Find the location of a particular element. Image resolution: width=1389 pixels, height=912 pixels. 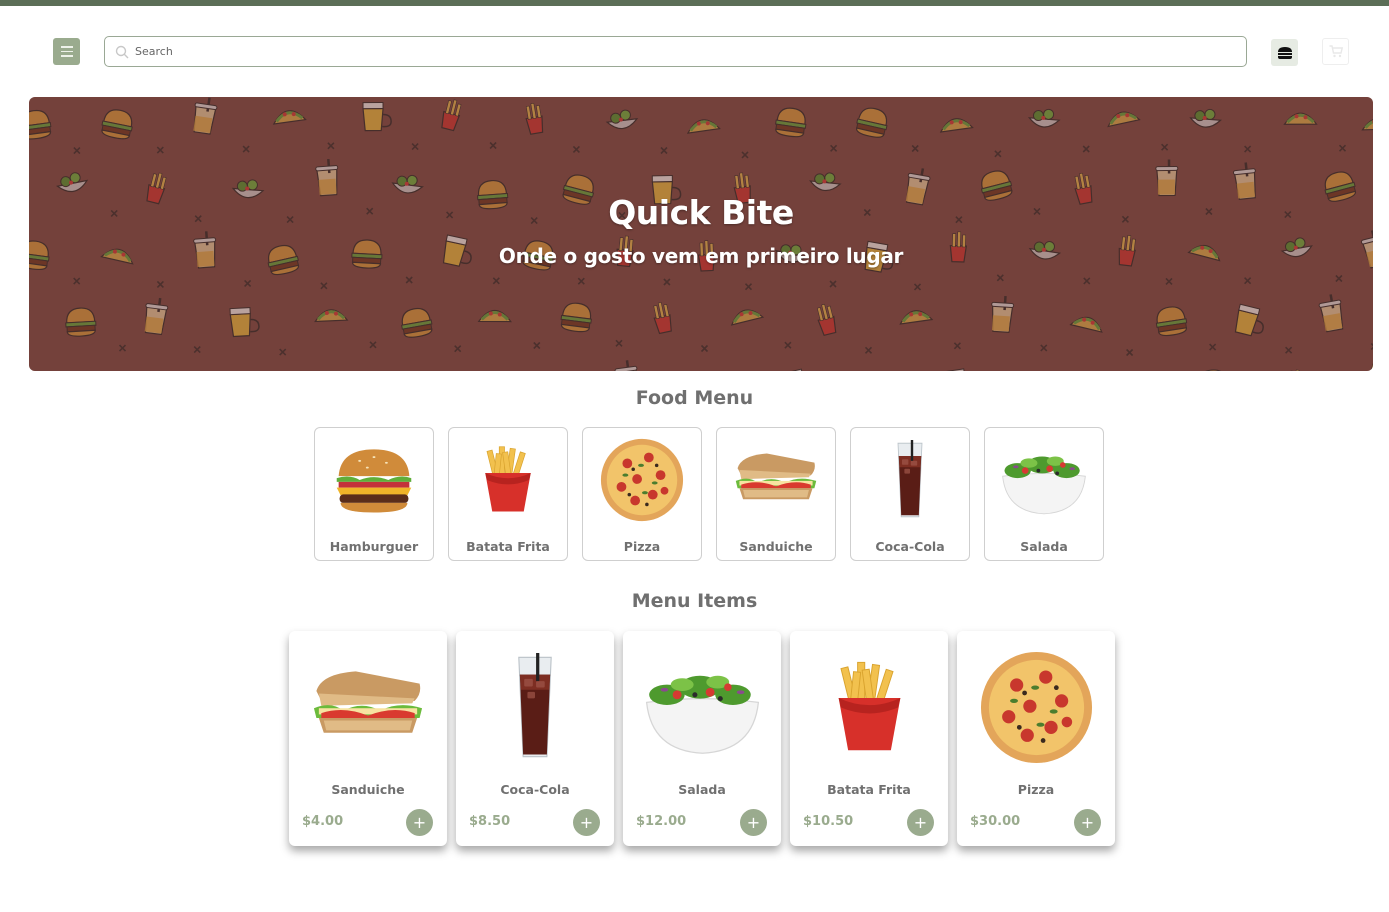

item-name: Batata Frita is located at coordinates (869, 789).